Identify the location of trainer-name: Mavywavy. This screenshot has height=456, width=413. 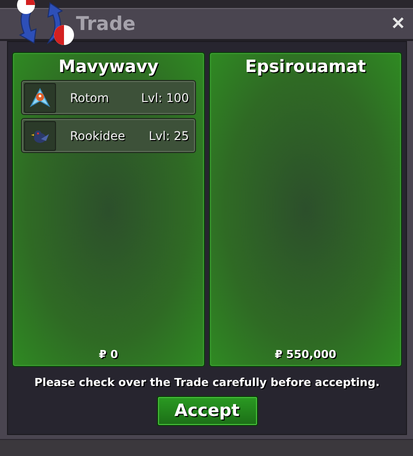
(109, 67).